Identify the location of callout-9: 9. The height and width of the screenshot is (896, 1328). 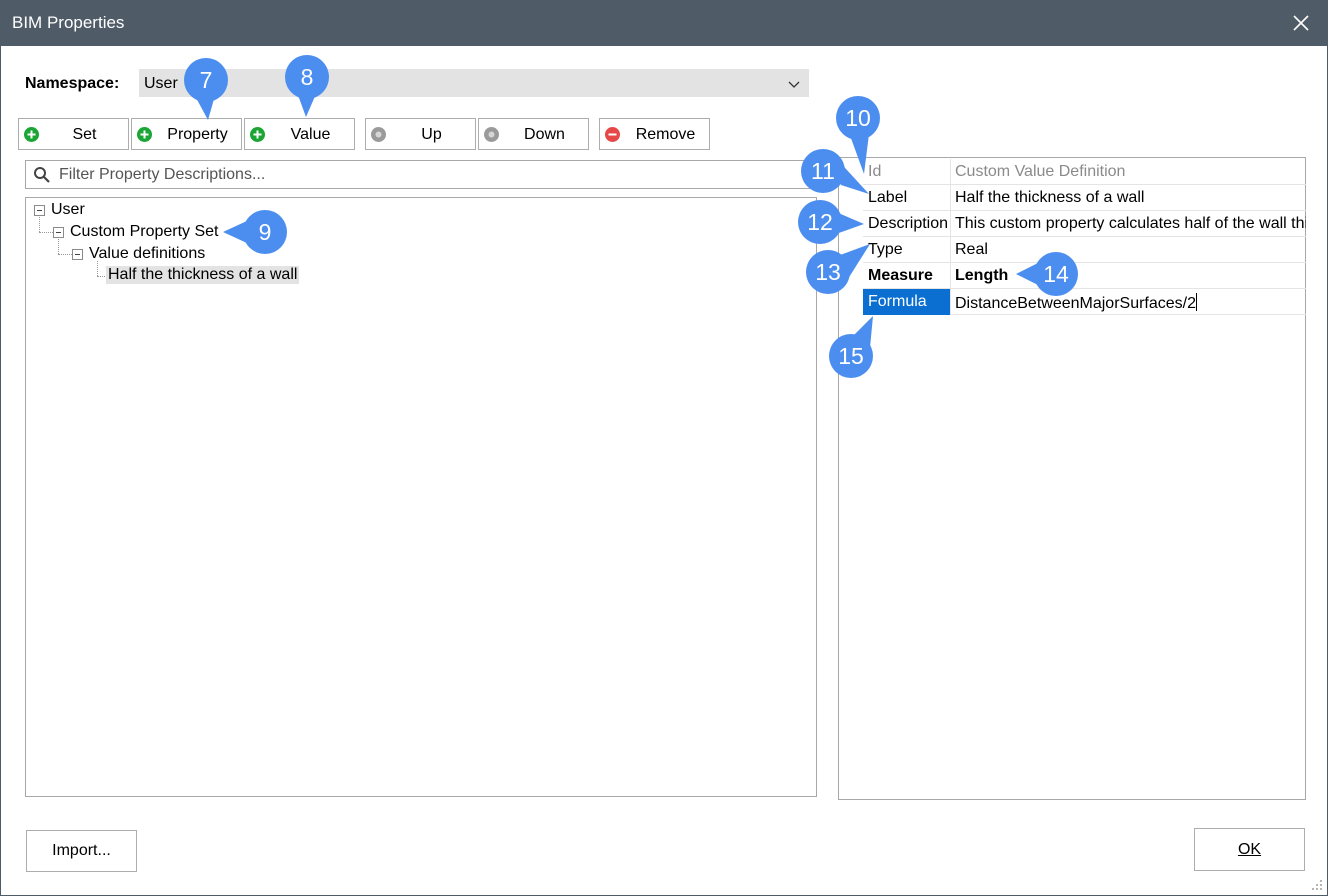
(255, 232).